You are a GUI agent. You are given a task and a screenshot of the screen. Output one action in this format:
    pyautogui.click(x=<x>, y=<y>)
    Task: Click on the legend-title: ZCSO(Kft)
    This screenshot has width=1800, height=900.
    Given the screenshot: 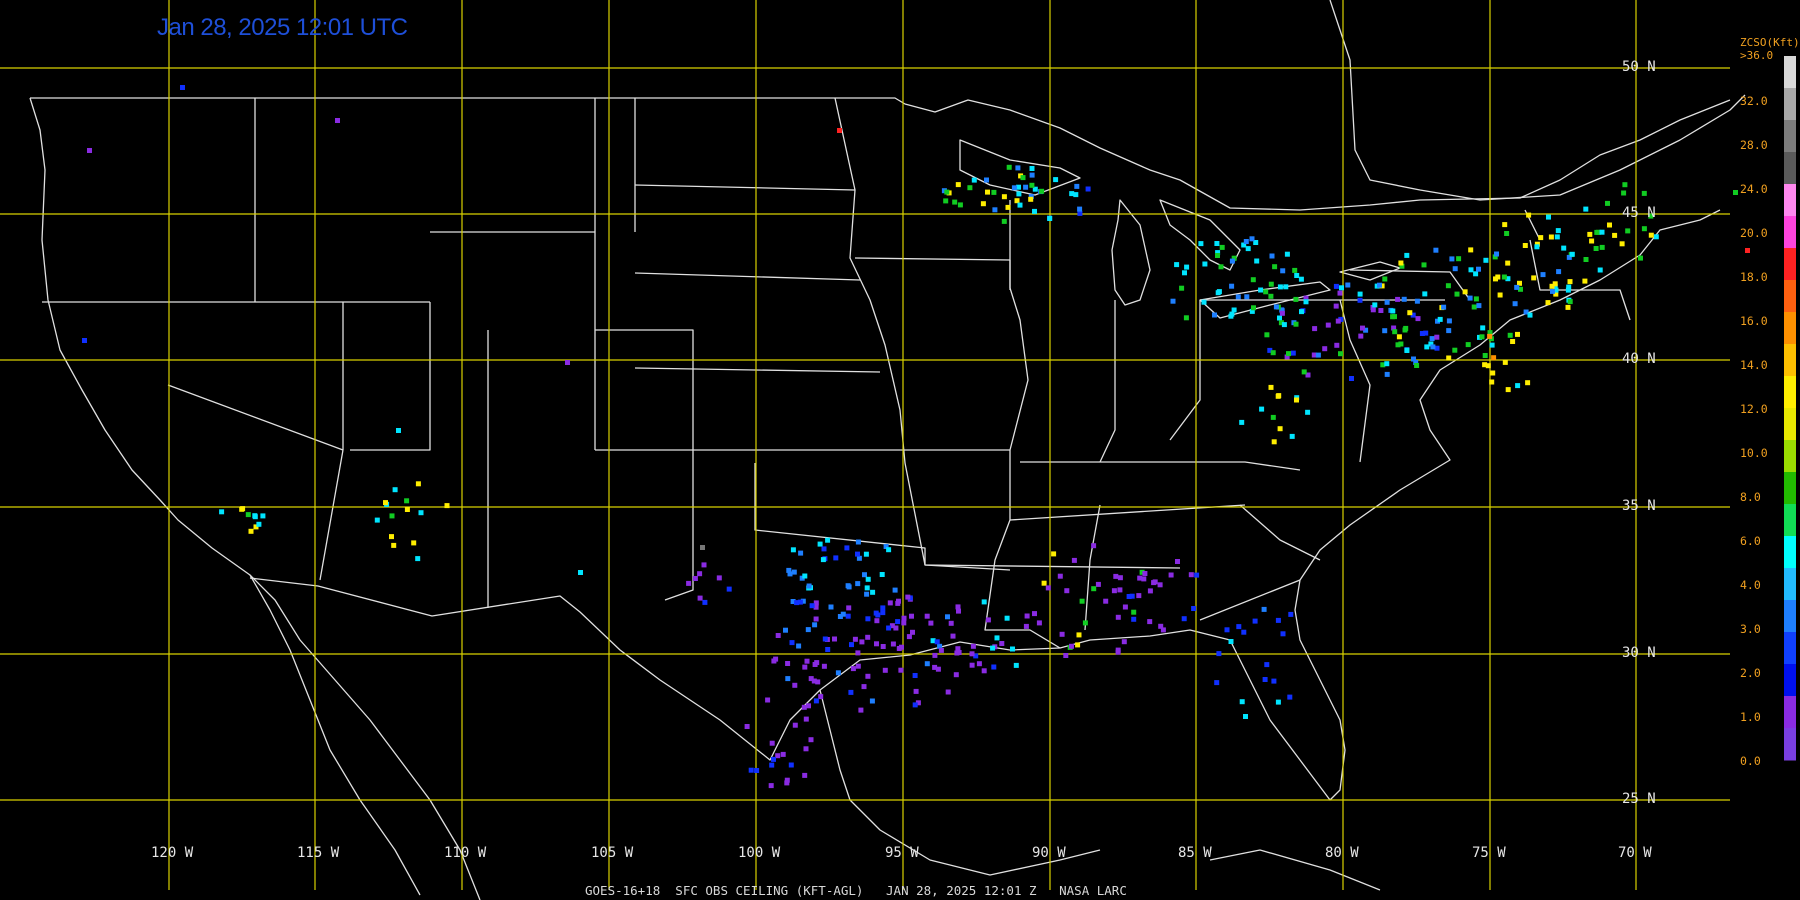 What is the action you would take?
    pyautogui.click(x=1770, y=42)
    